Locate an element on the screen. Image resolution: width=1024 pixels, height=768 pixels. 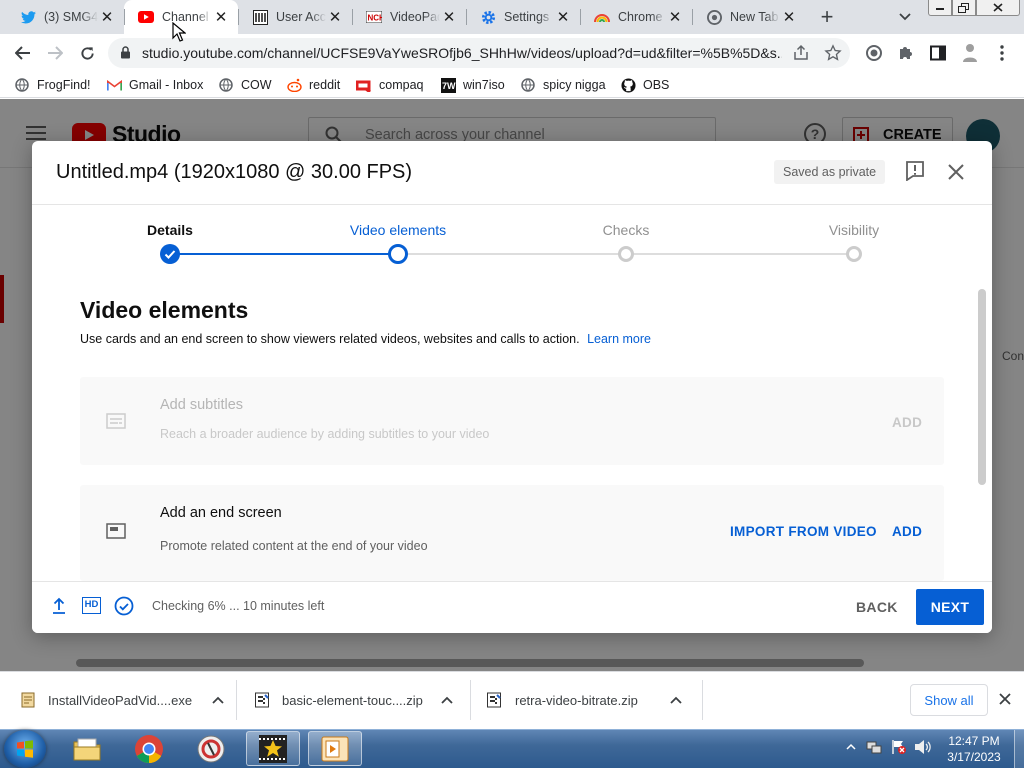
reload-button is located at coordinates (87, 53).